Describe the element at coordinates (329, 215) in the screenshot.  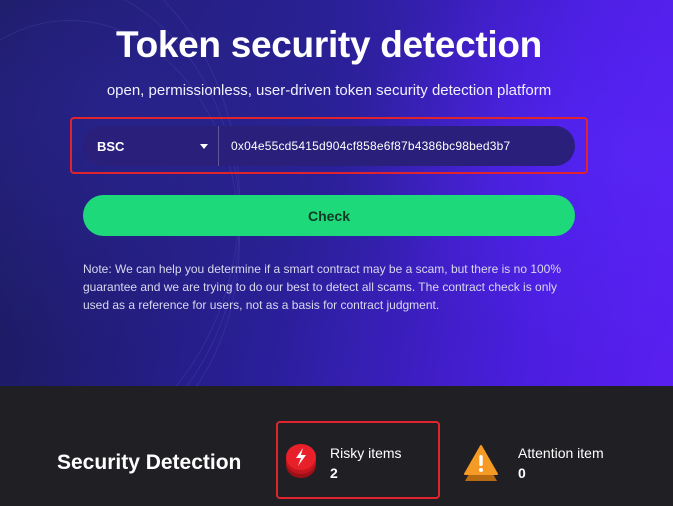
I see `check-button: Check` at that location.